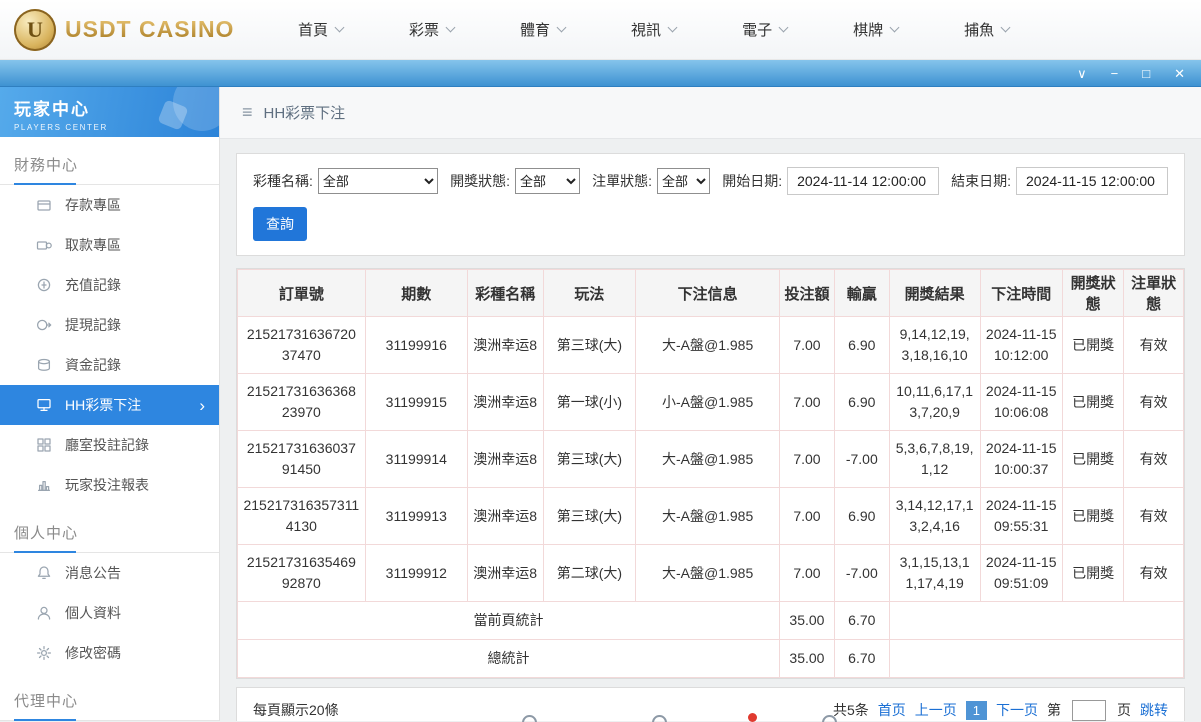 The width and height of the screenshot is (1201, 722). What do you see at coordinates (378, 181) in the screenshot?
I see `lottery-name-select: 全部` at bounding box center [378, 181].